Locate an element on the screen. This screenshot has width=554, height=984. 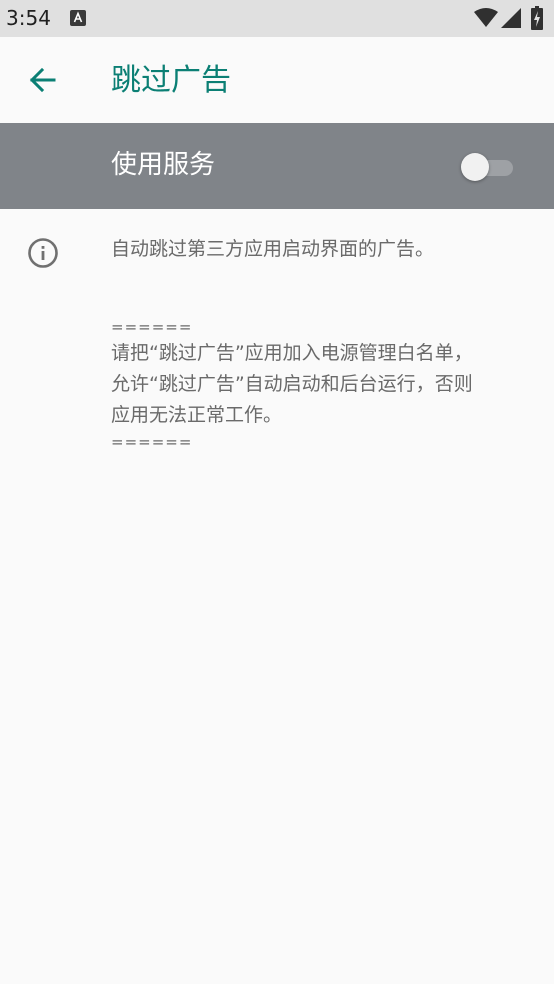
notice-line: 请把“跳过广告”应用加入电源管理白名单， is located at coordinates (292, 353).